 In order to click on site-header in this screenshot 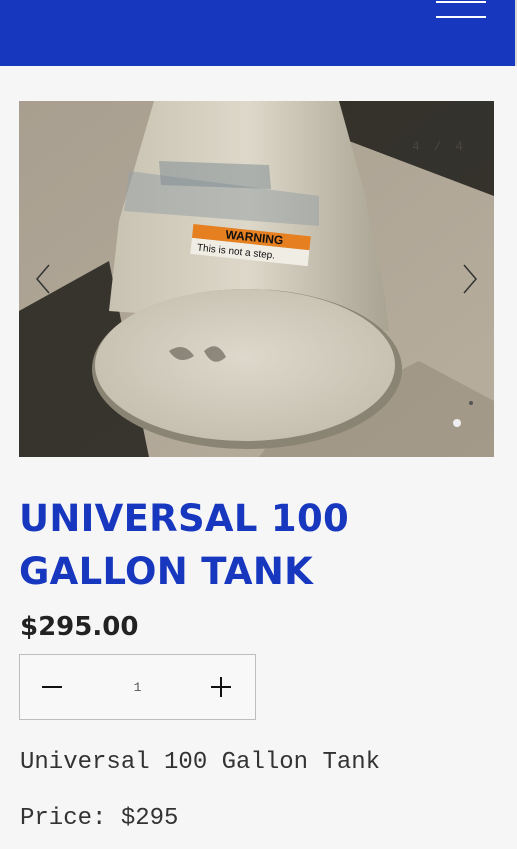, I will do `click(258, 33)`.